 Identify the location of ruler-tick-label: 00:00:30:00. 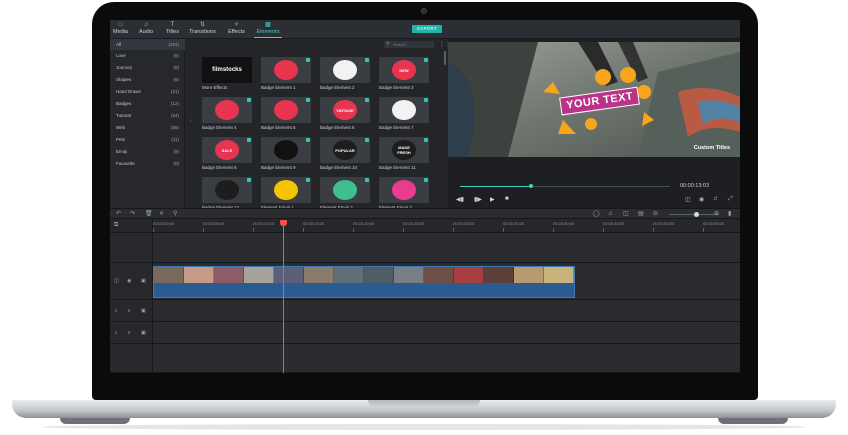
(464, 223).